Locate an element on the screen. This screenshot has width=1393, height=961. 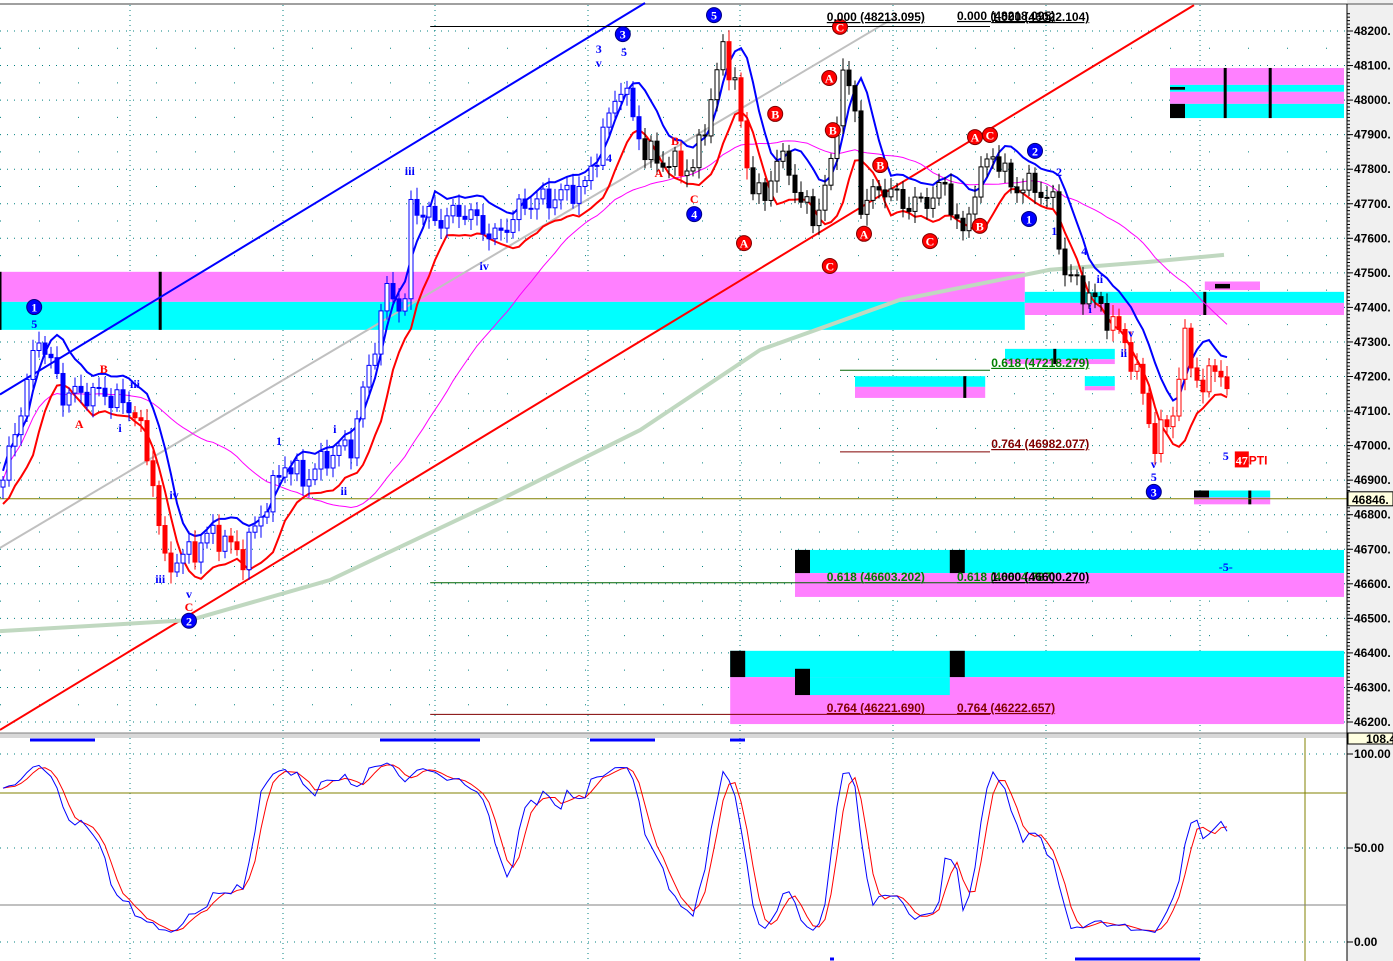
fib-label: 0.764 (46221.690) is located at coordinates (876, 708).